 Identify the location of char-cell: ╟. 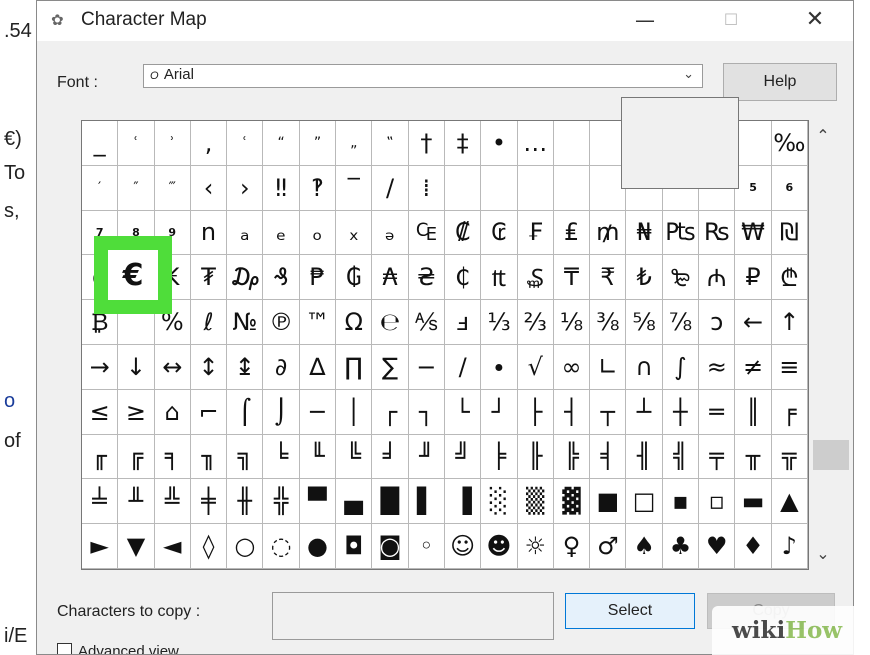
(535, 457).